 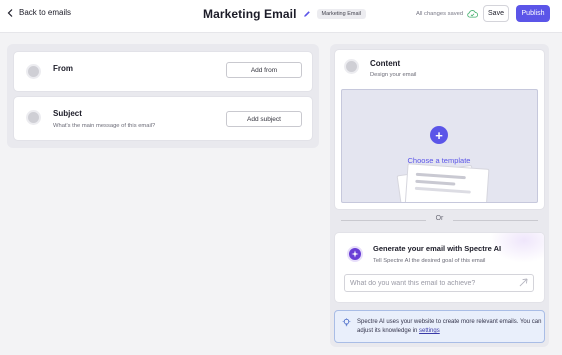 What do you see at coordinates (429, 331) in the screenshot?
I see `settings-link: settings` at bounding box center [429, 331].